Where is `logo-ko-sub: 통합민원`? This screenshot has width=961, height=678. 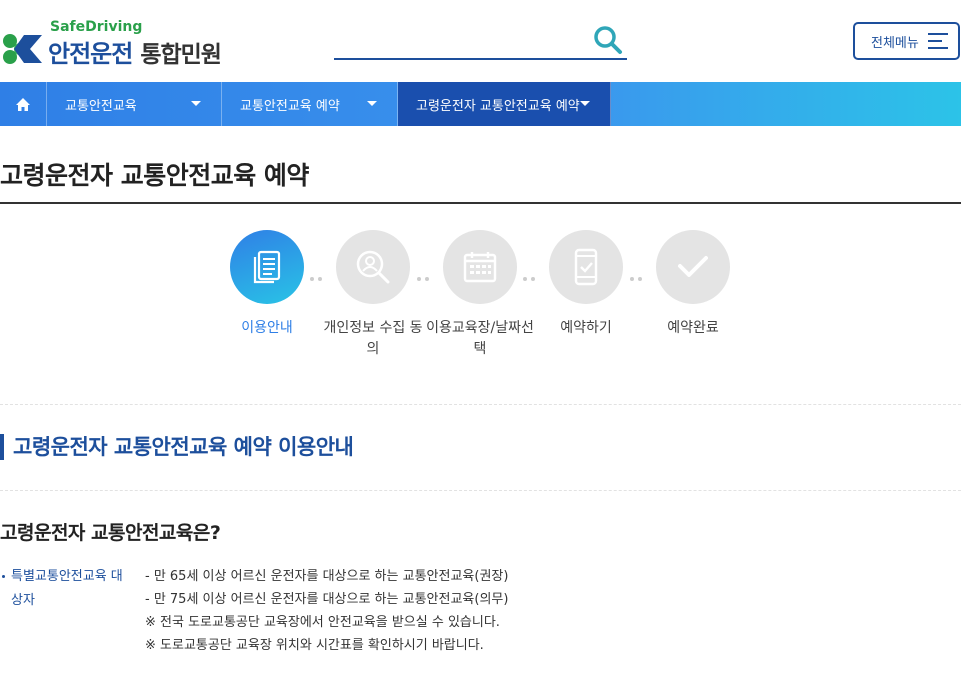 logo-ko-sub: 통합민원 is located at coordinates (181, 55).